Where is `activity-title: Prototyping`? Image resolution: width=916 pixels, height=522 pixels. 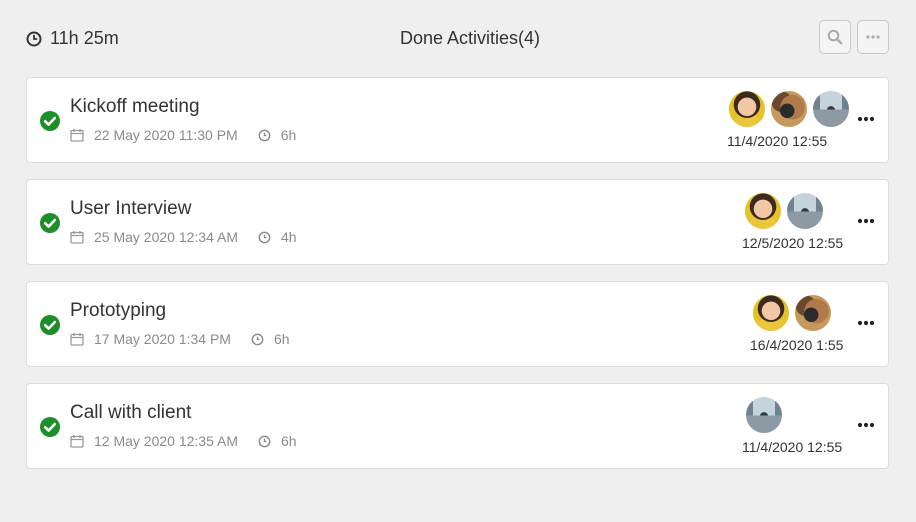
activity-title: Prototyping is located at coordinates (118, 310).